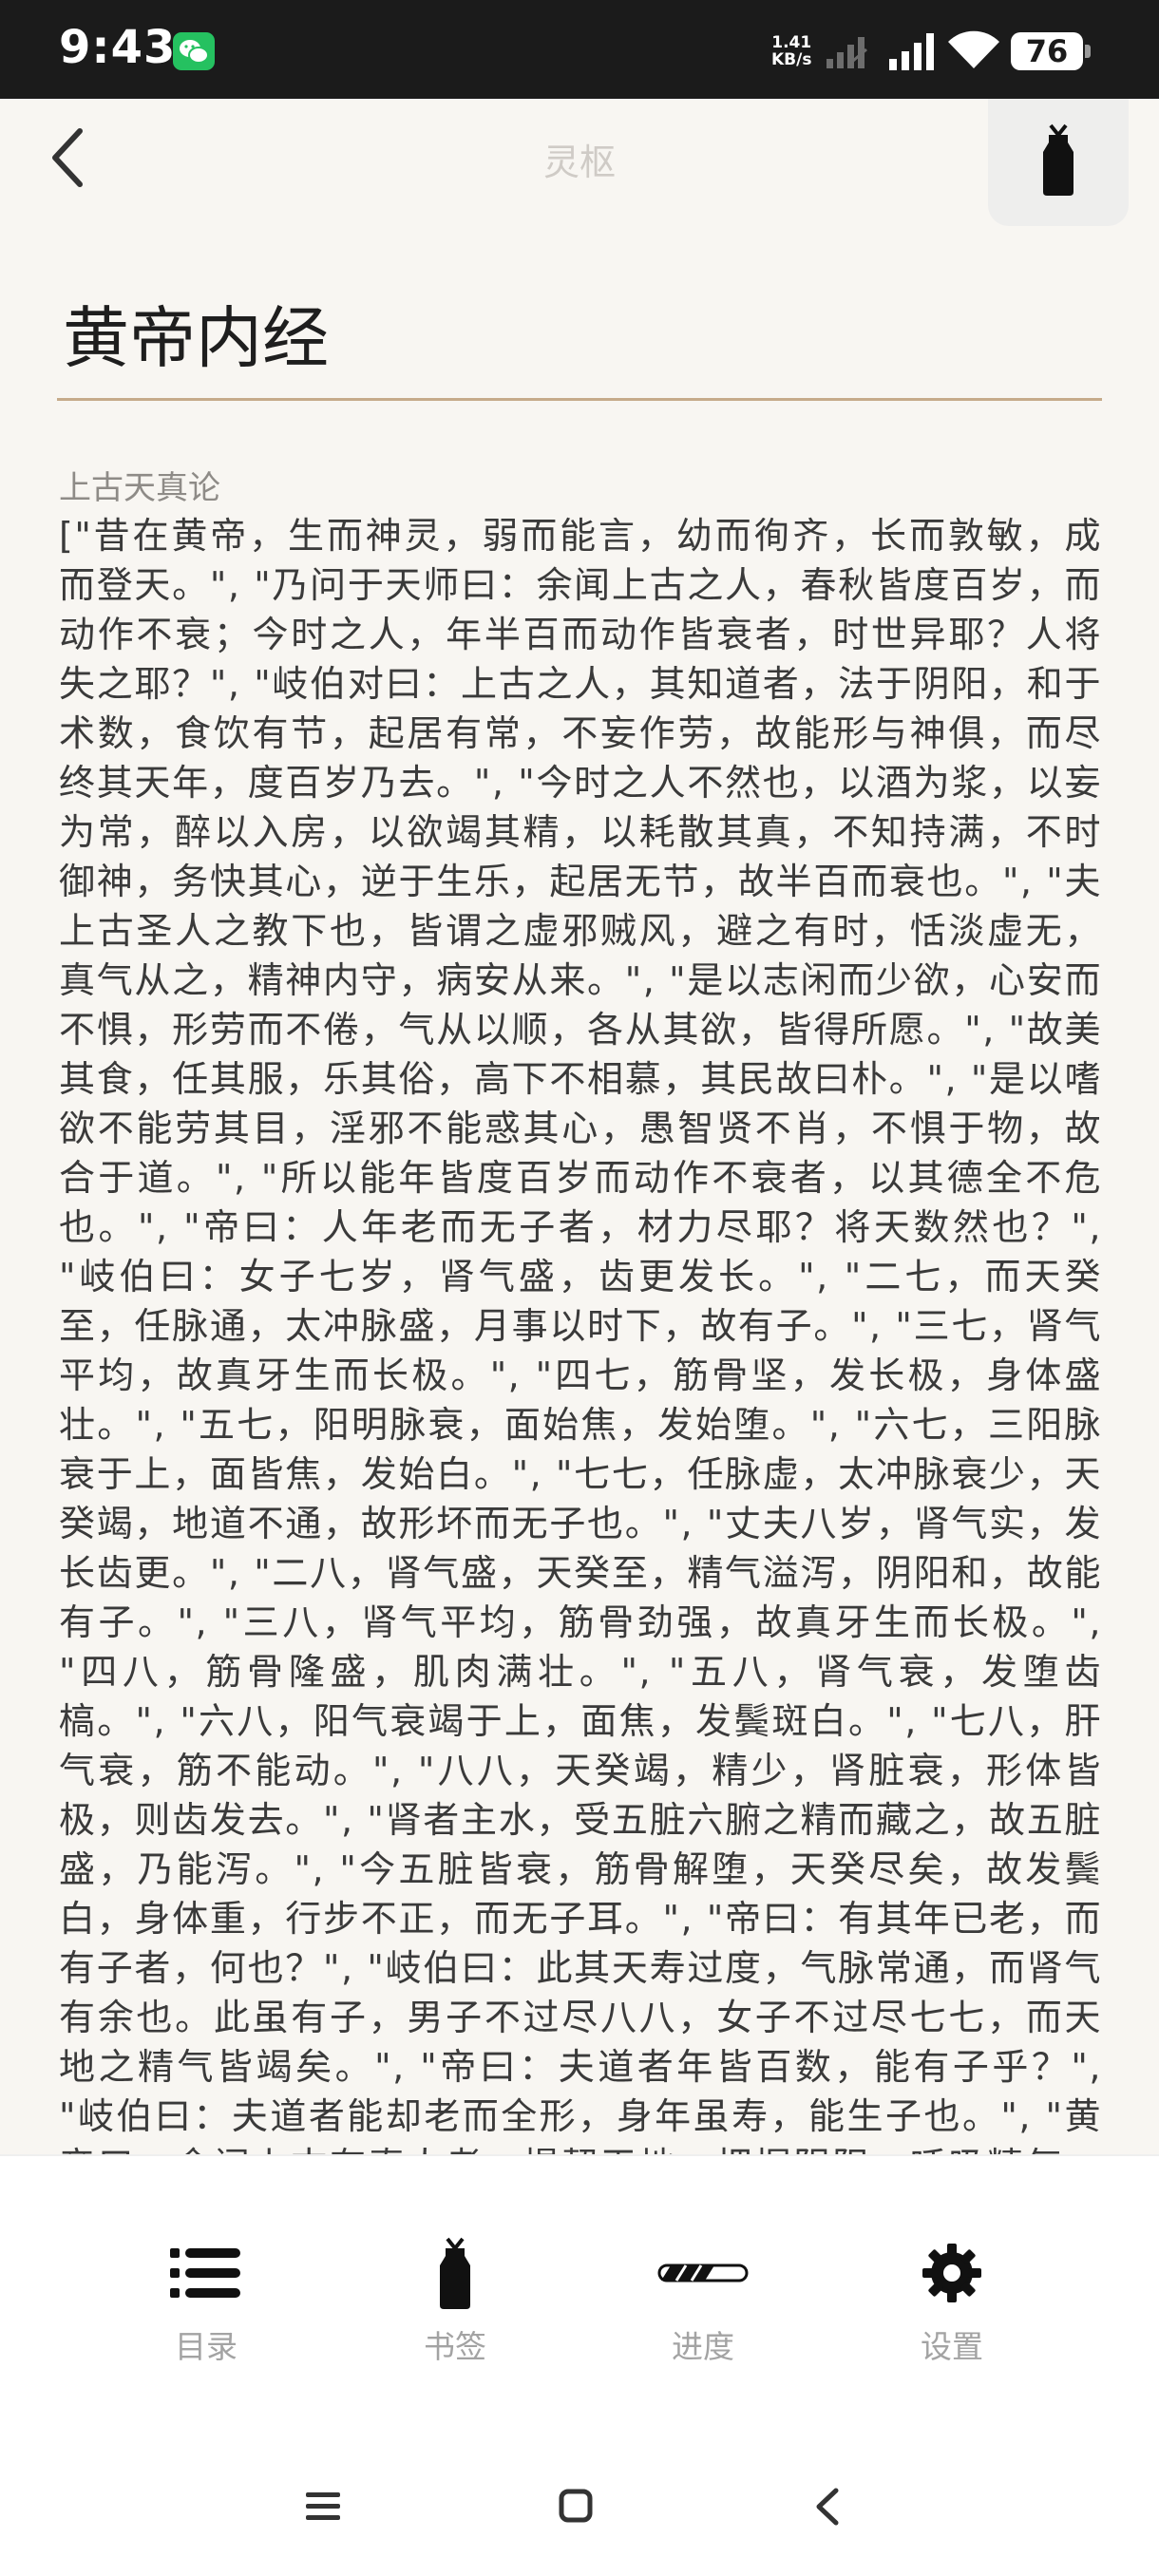  What do you see at coordinates (791, 42) in the screenshot?
I see `network-speed-value: 1.41` at bounding box center [791, 42].